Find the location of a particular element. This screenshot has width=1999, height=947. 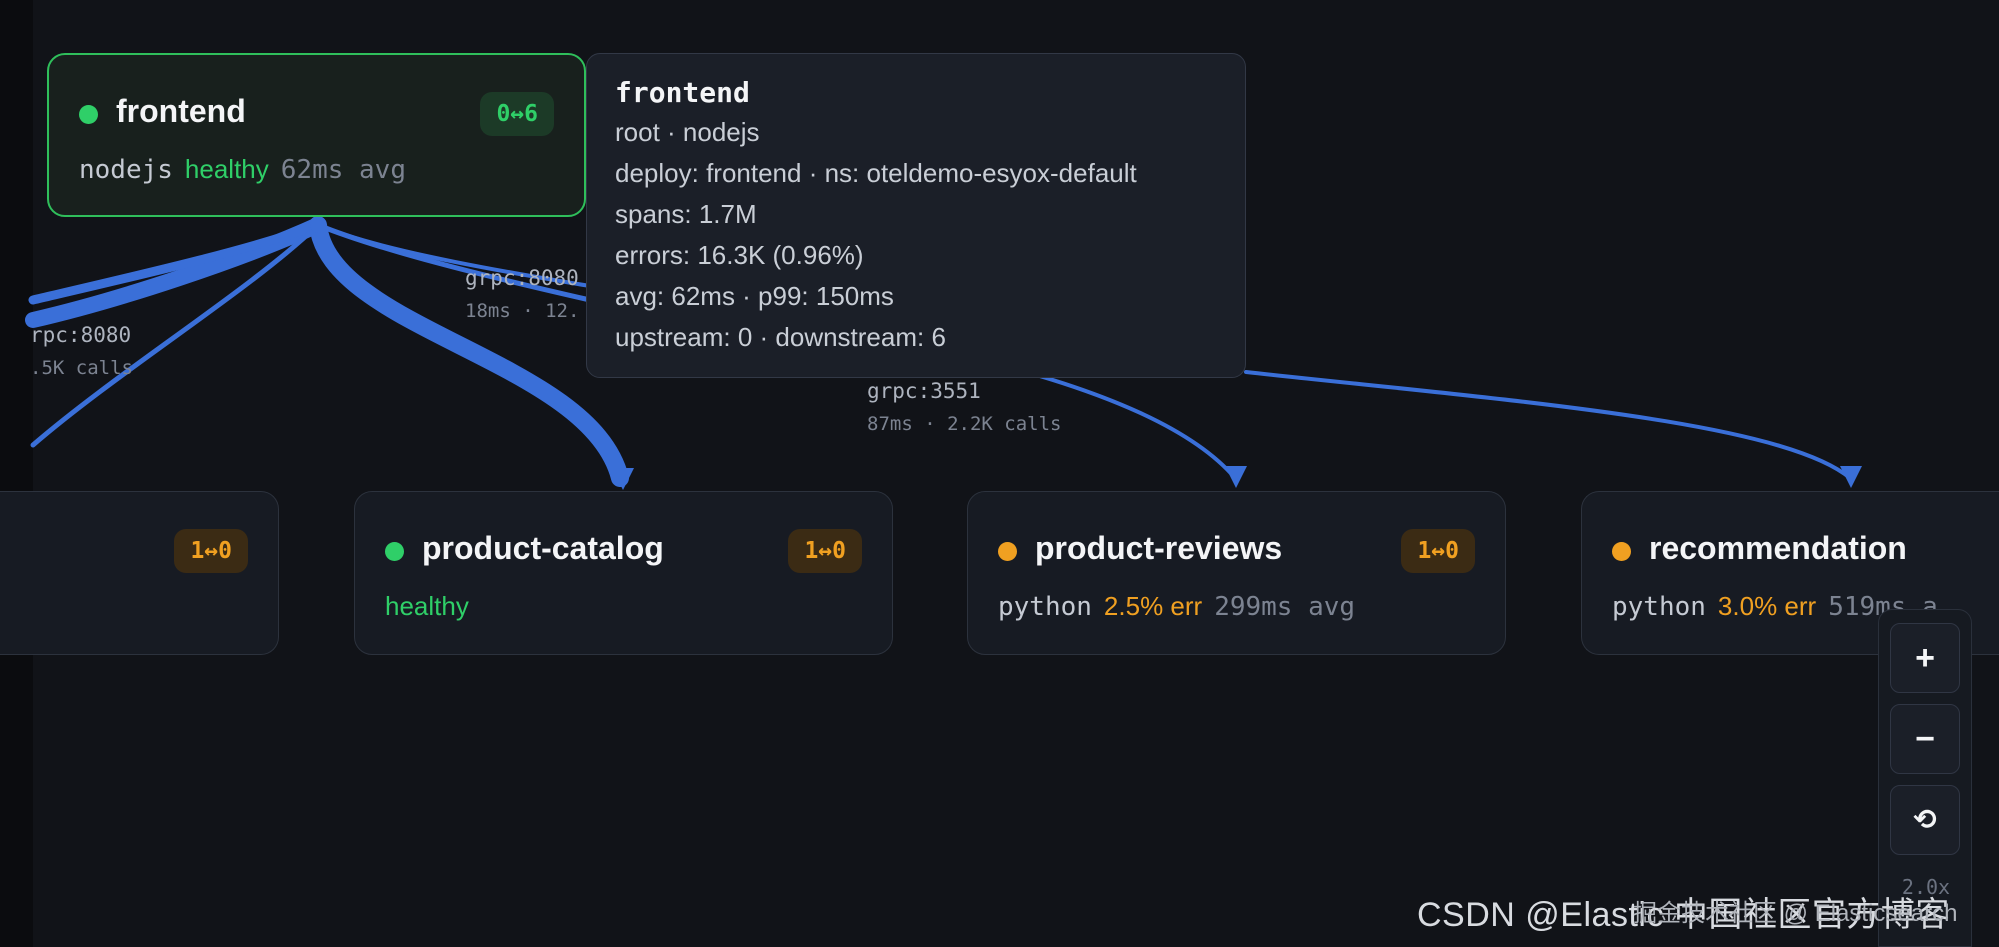

reset-view-button: ⟲ is located at coordinates (1925, 820).